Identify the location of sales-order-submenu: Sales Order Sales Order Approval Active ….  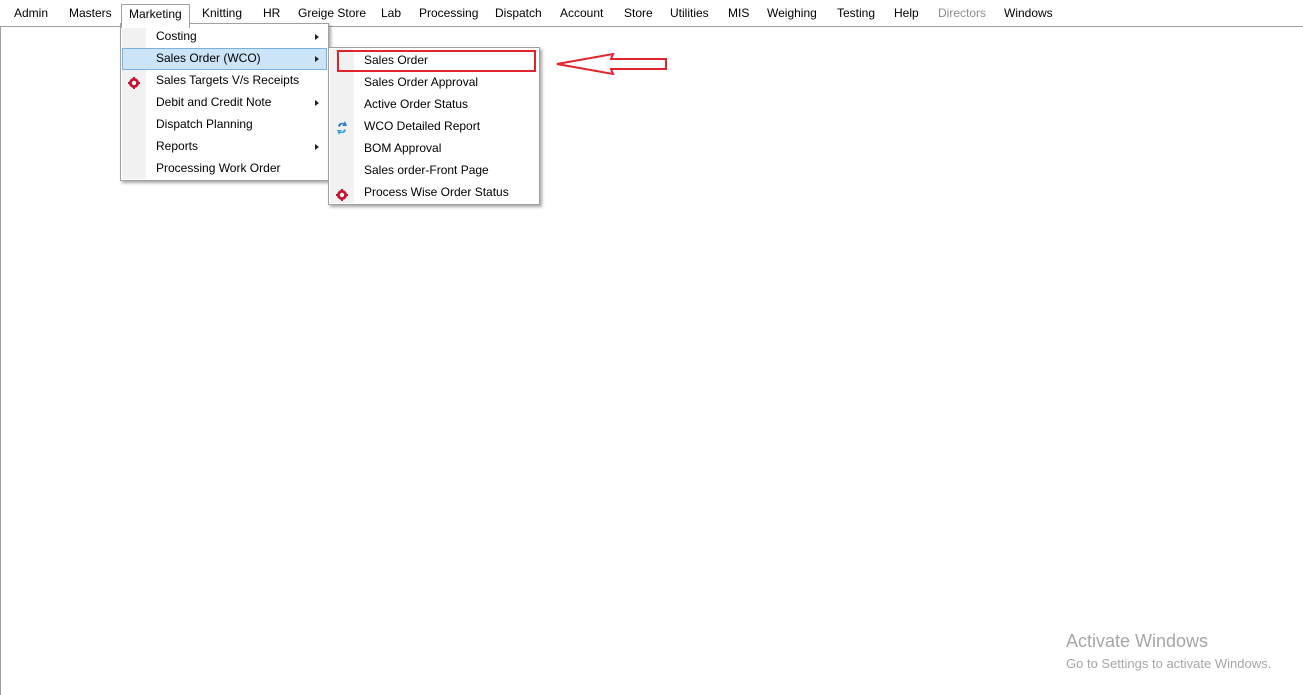
(434, 126).